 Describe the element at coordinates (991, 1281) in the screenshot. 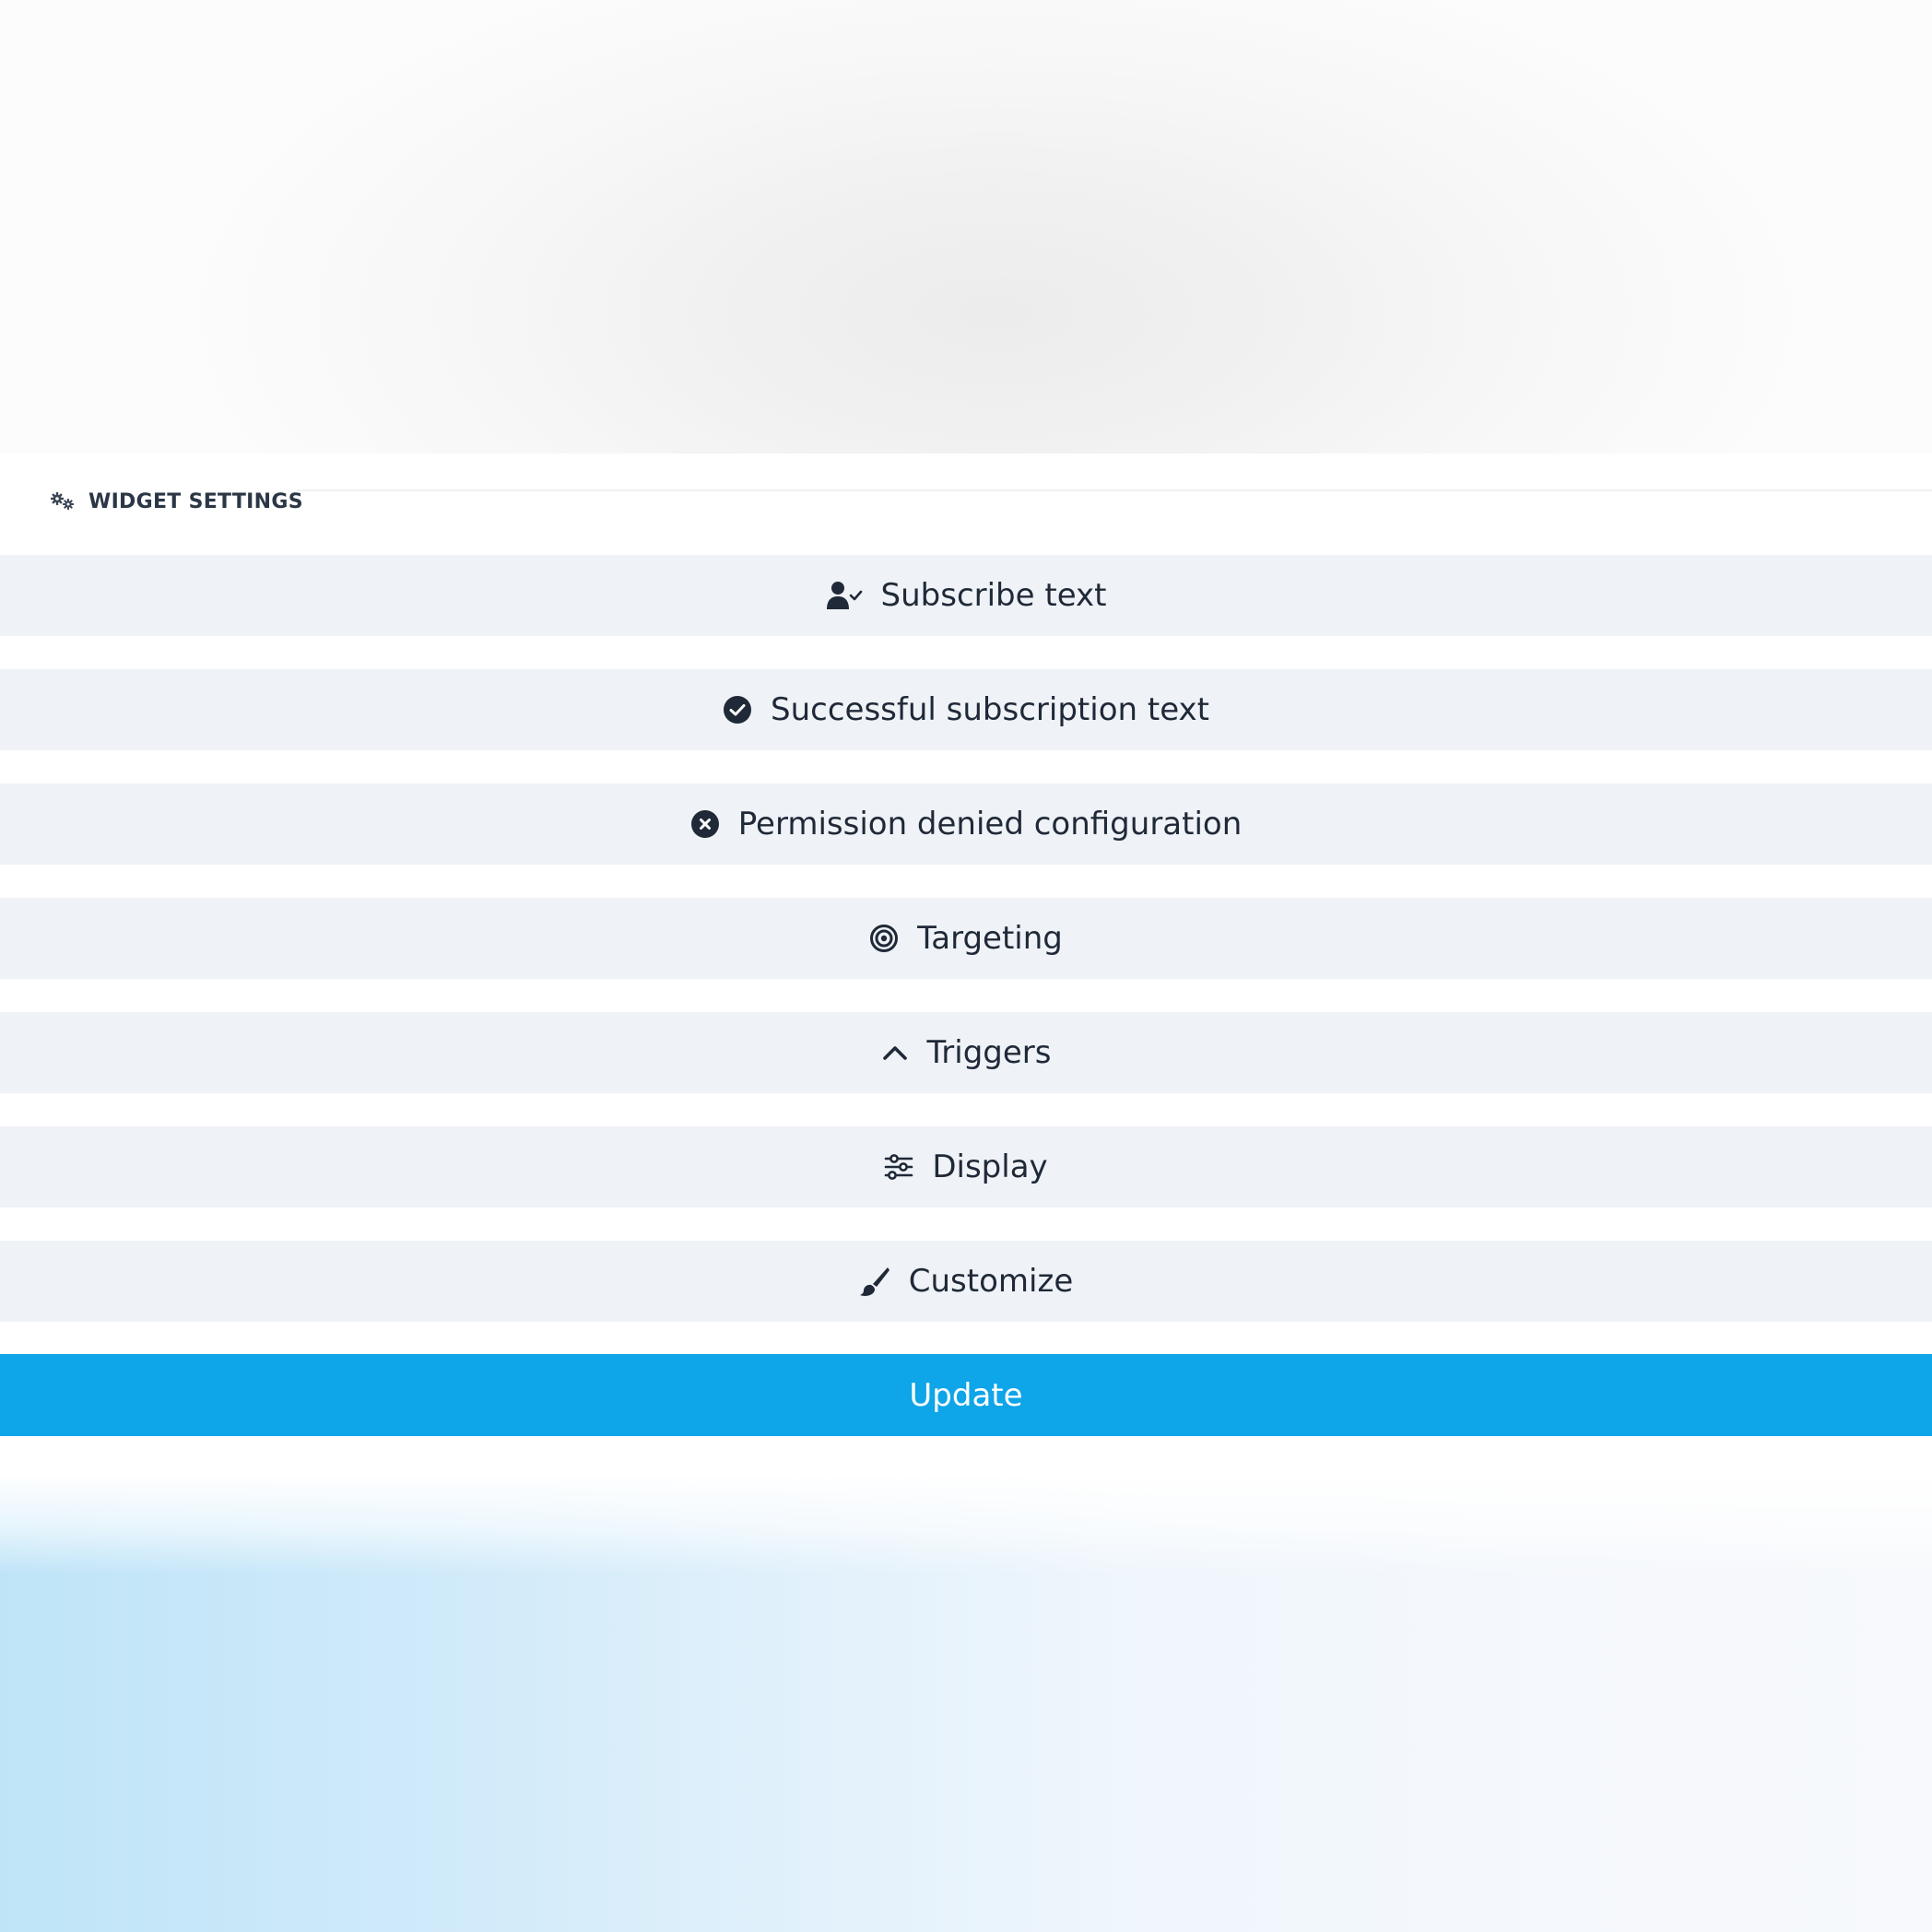

I see `section-label: Customize` at that location.